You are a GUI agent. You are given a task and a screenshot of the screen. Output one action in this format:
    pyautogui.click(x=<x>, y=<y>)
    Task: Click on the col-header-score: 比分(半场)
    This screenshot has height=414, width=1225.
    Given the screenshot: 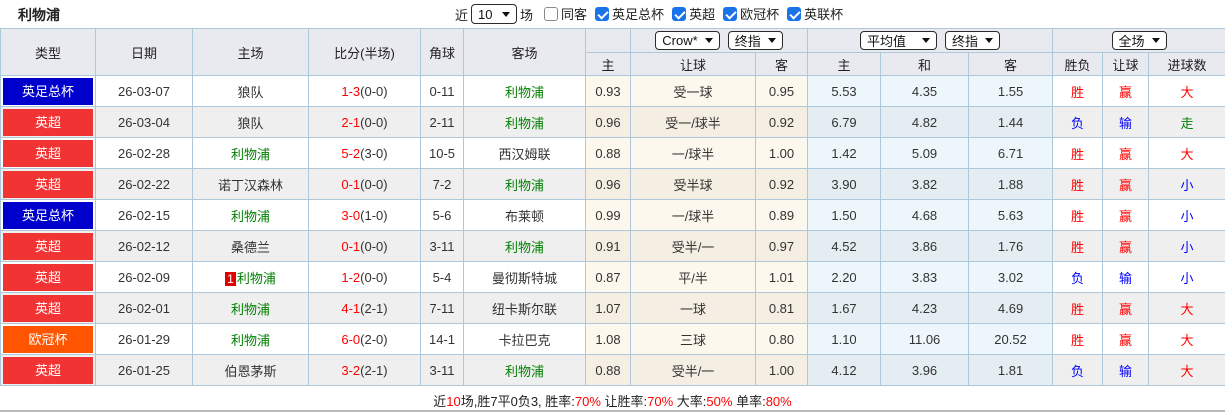 What is the action you would take?
    pyautogui.click(x=364, y=52)
    